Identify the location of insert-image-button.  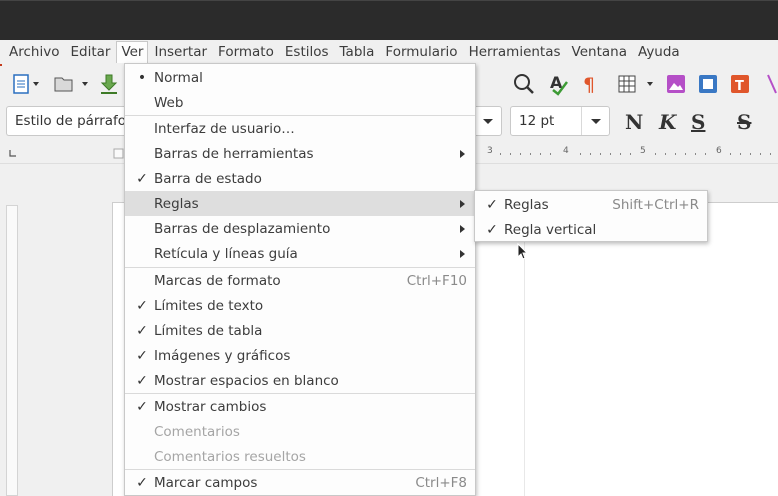
(676, 84).